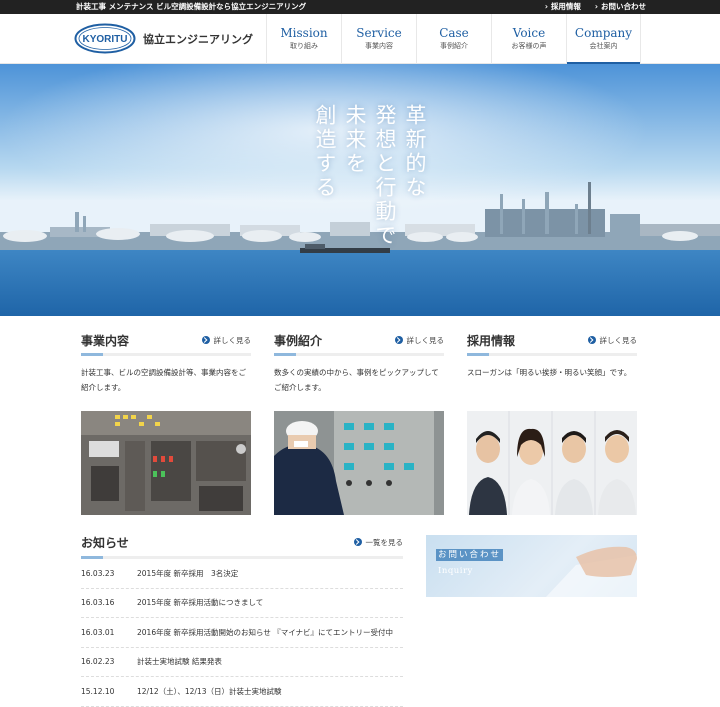  I want to click on news-row: 16.03.23 2015年度 新卒採用 3名決定, so click(242, 574).